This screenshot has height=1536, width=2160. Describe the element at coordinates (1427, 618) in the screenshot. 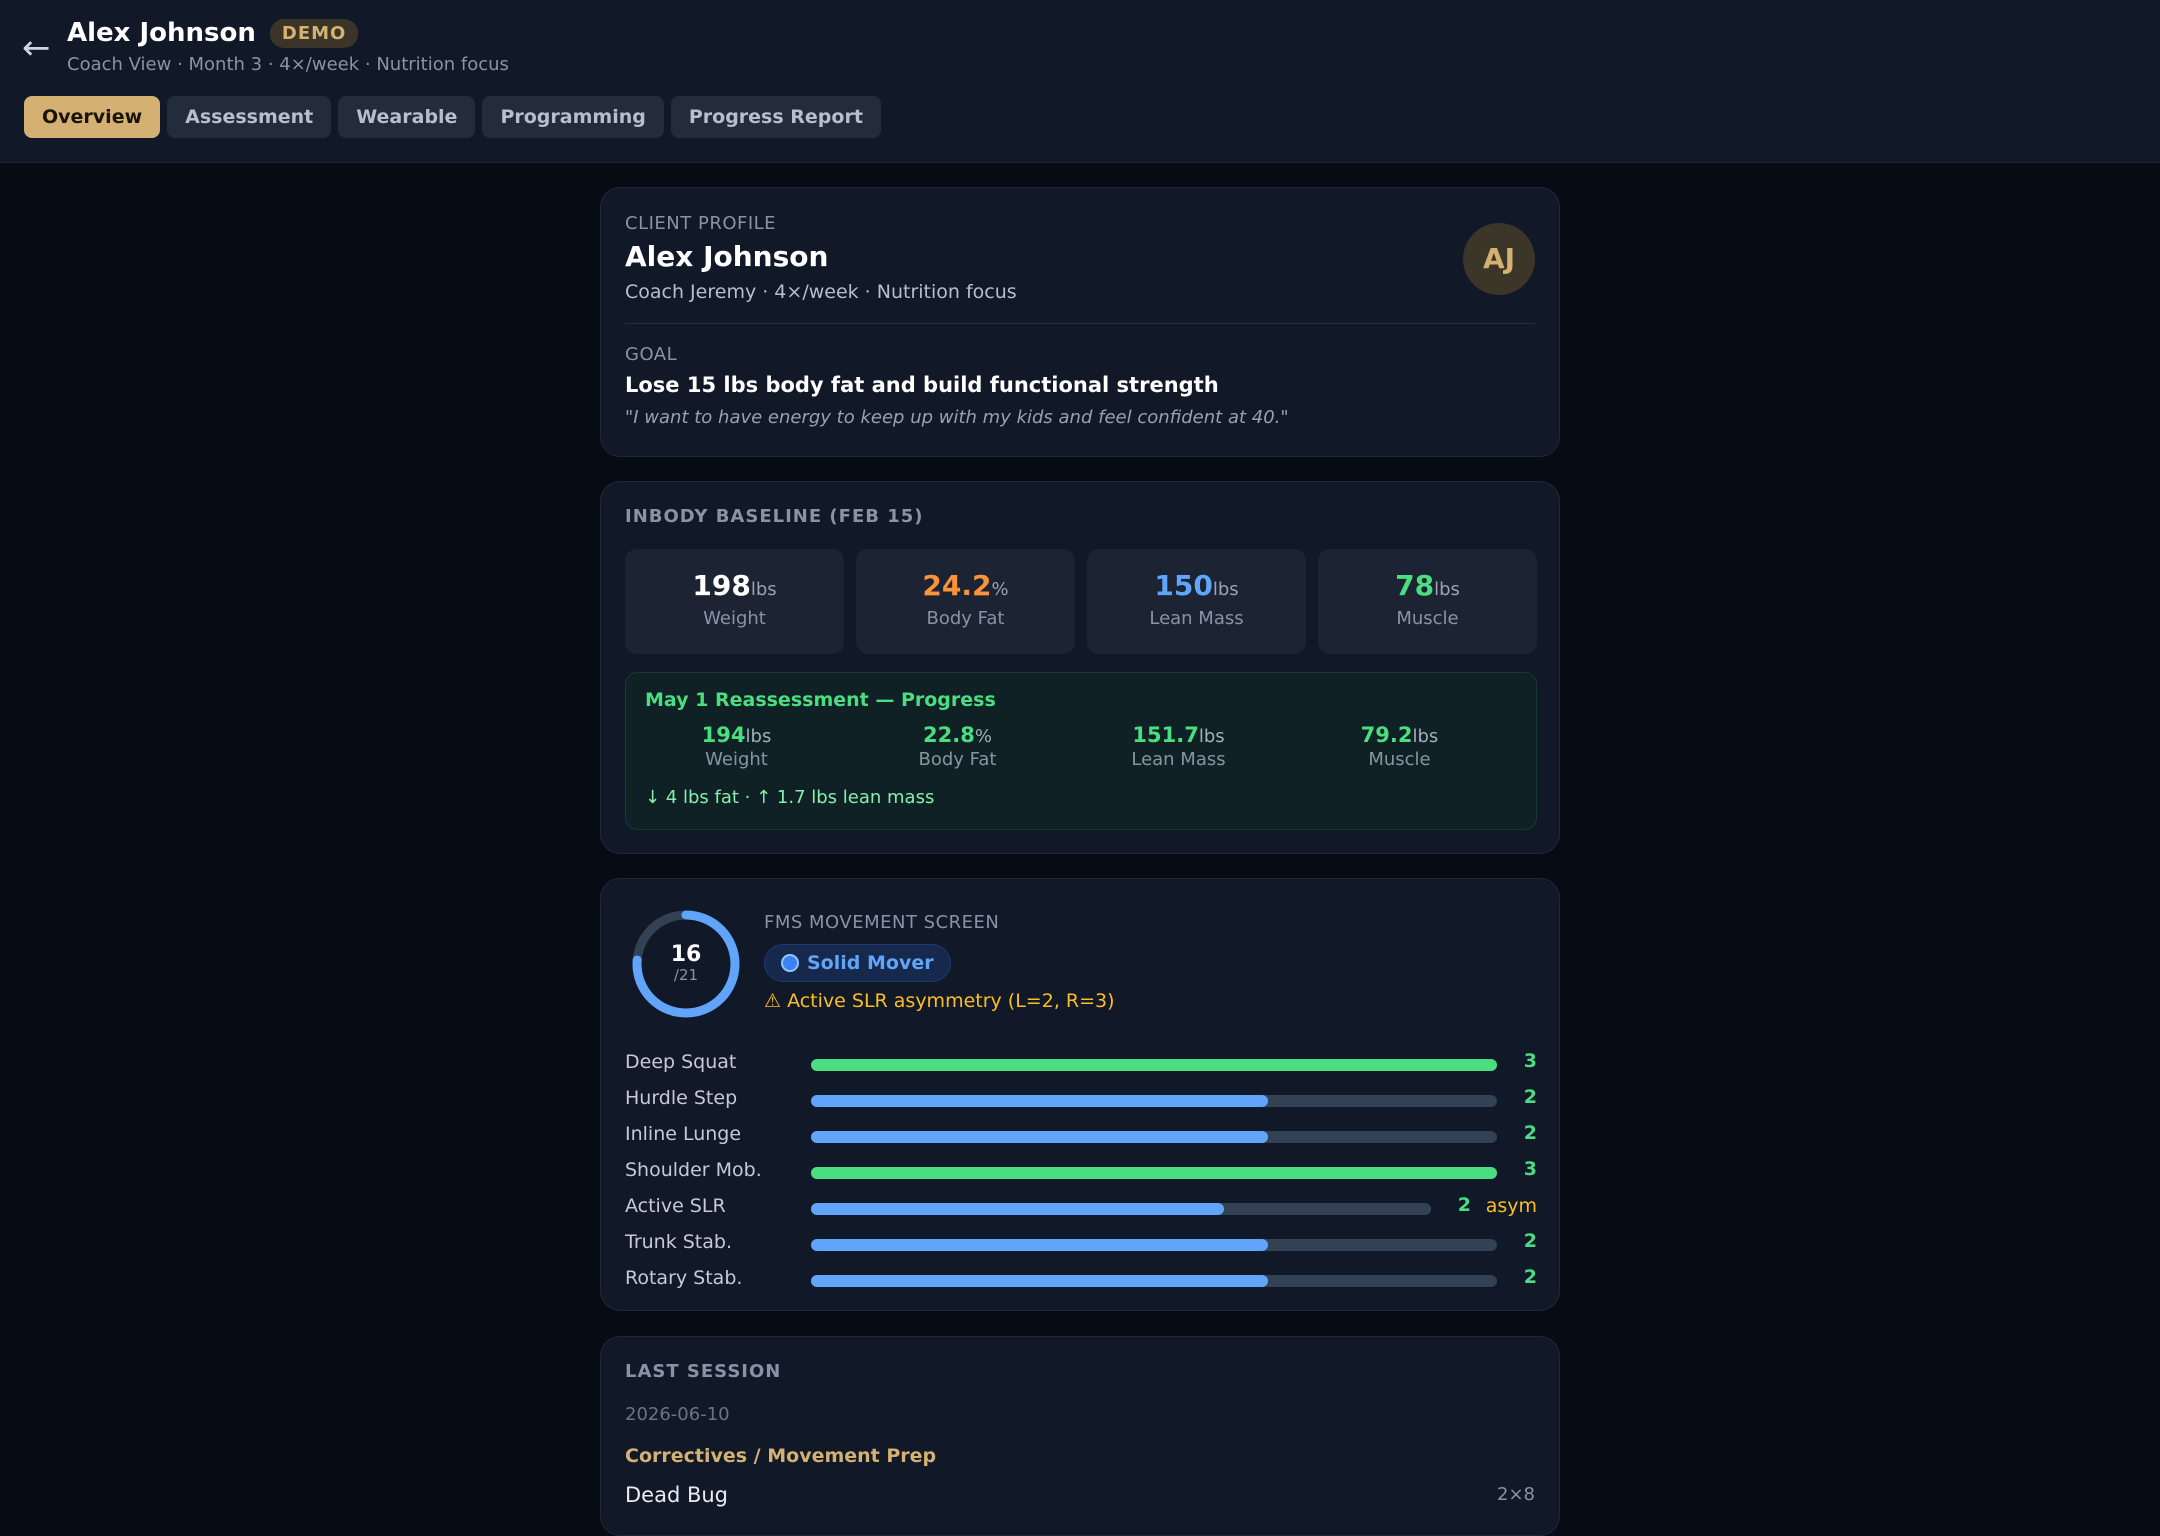

I see `stat-label: Muscle` at that location.